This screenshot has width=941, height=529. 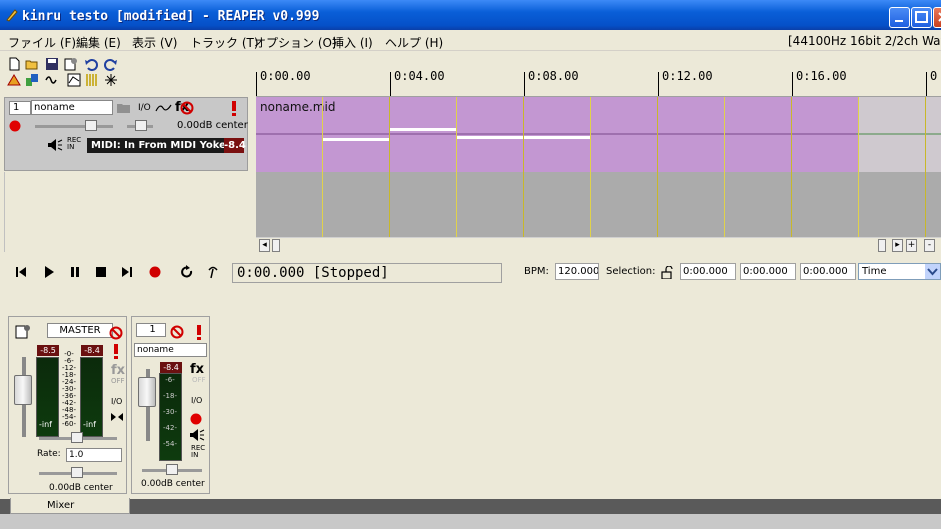 What do you see at coordinates (123, 107) in the screenshot?
I see `folder-icon` at bounding box center [123, 107].